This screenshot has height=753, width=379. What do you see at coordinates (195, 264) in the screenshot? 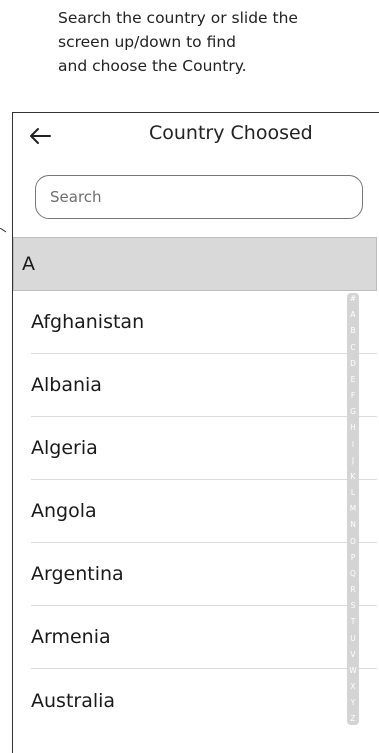
I see `section-header-a: A` at bounding box center [195, 264].